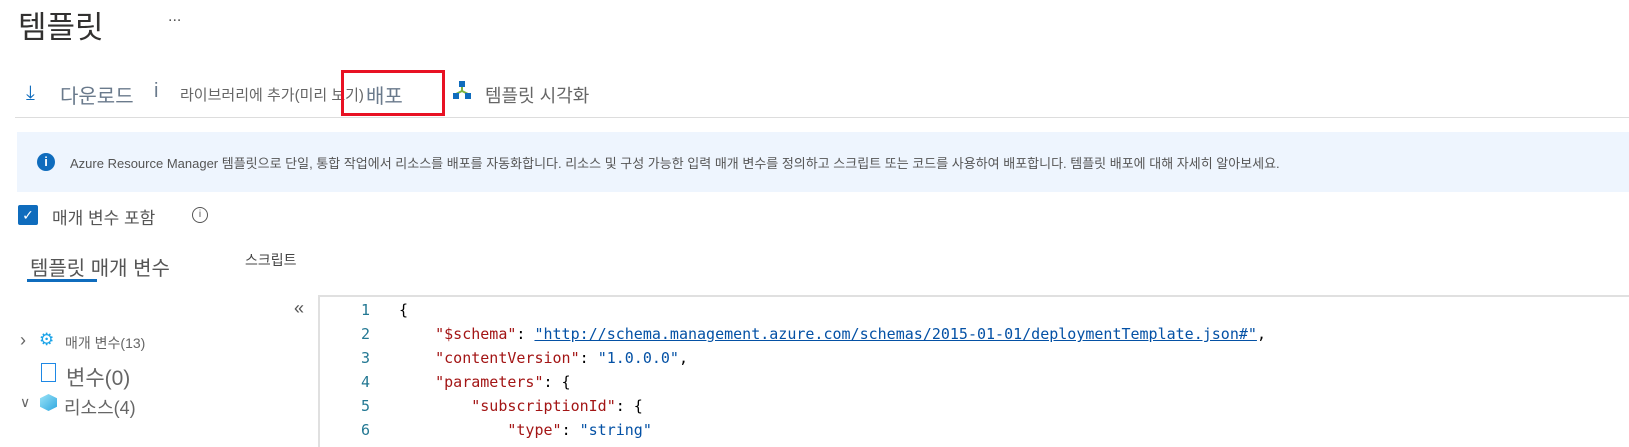 The height and width of the screenshot is (447, 1629). I want to click on add-library-button: 라이브러리에 추가(미리 보기), so click(272, 94).